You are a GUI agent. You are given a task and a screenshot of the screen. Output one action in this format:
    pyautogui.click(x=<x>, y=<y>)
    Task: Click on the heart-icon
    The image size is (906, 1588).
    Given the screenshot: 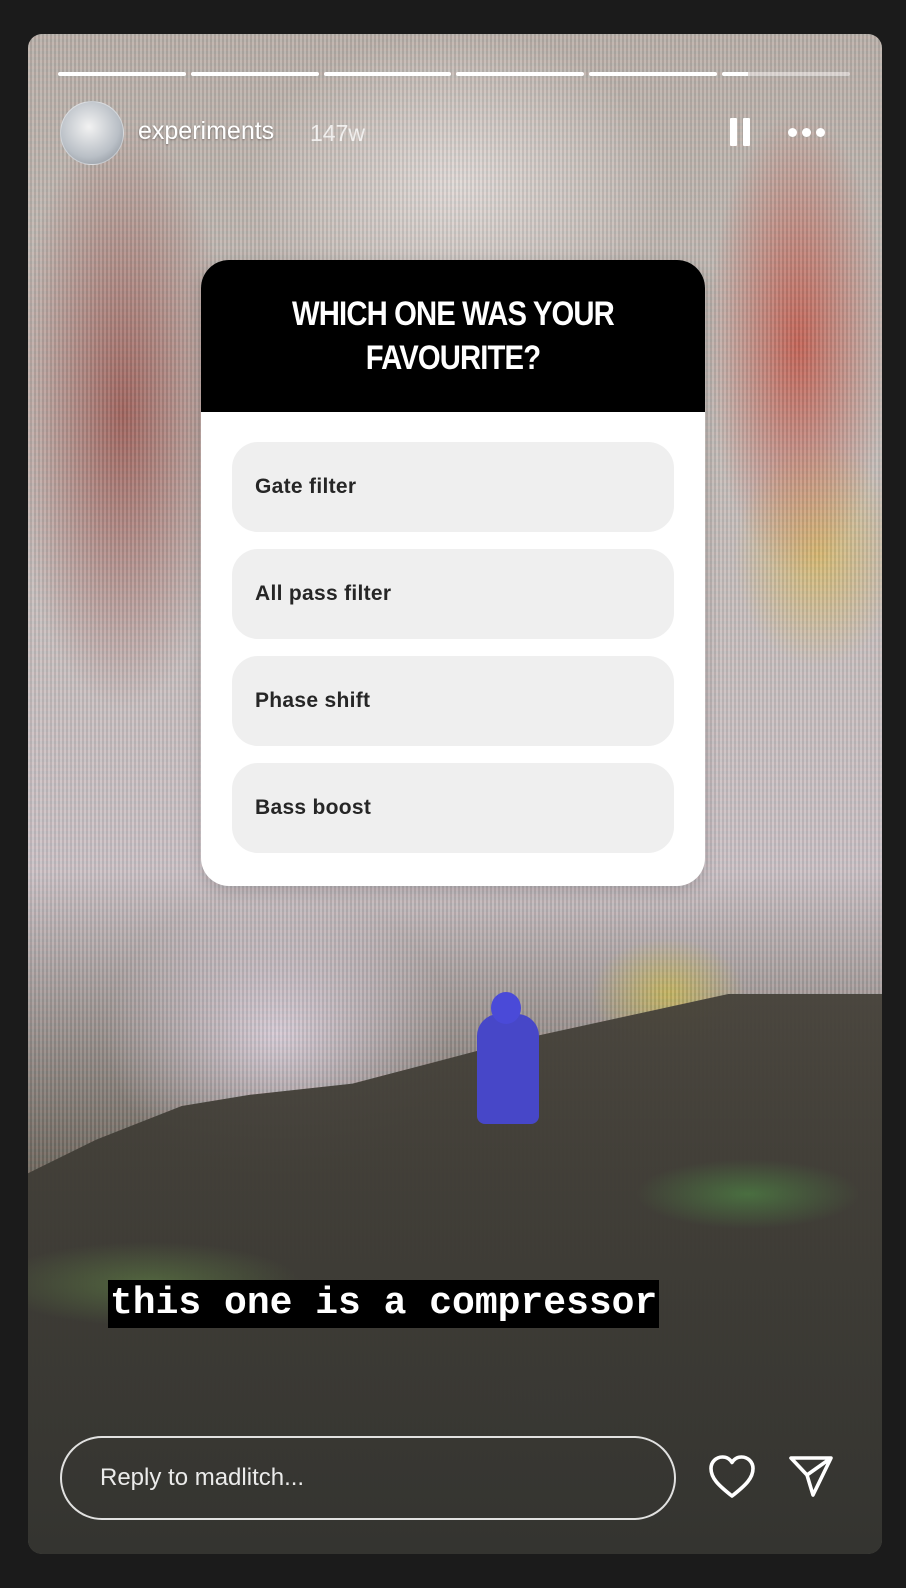 What is the action you would take?
    pyautogui.click(x=732, y=1477)
    